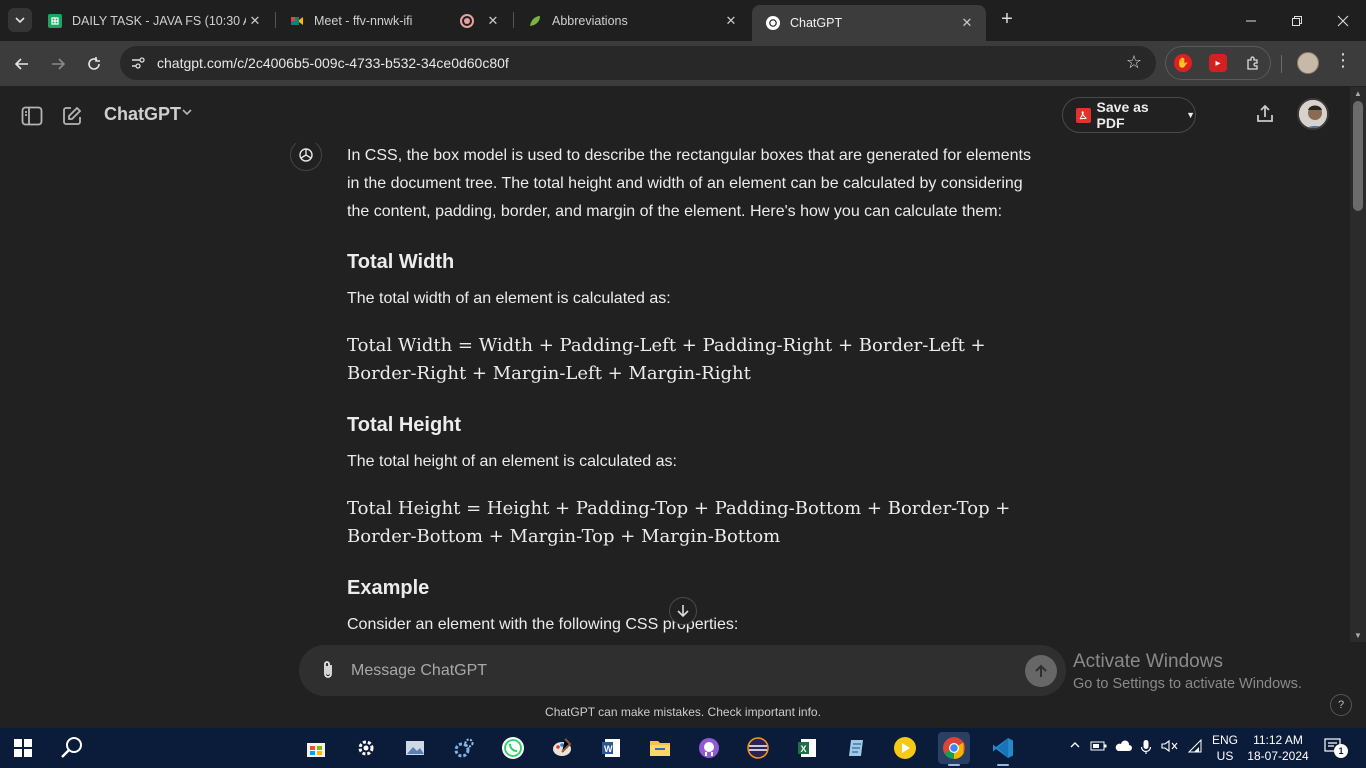 This screenshot has width=1366, height=768. Describe the element at coordinates (1313, 114) in the screenshot. I see `user-avatar` at that location.